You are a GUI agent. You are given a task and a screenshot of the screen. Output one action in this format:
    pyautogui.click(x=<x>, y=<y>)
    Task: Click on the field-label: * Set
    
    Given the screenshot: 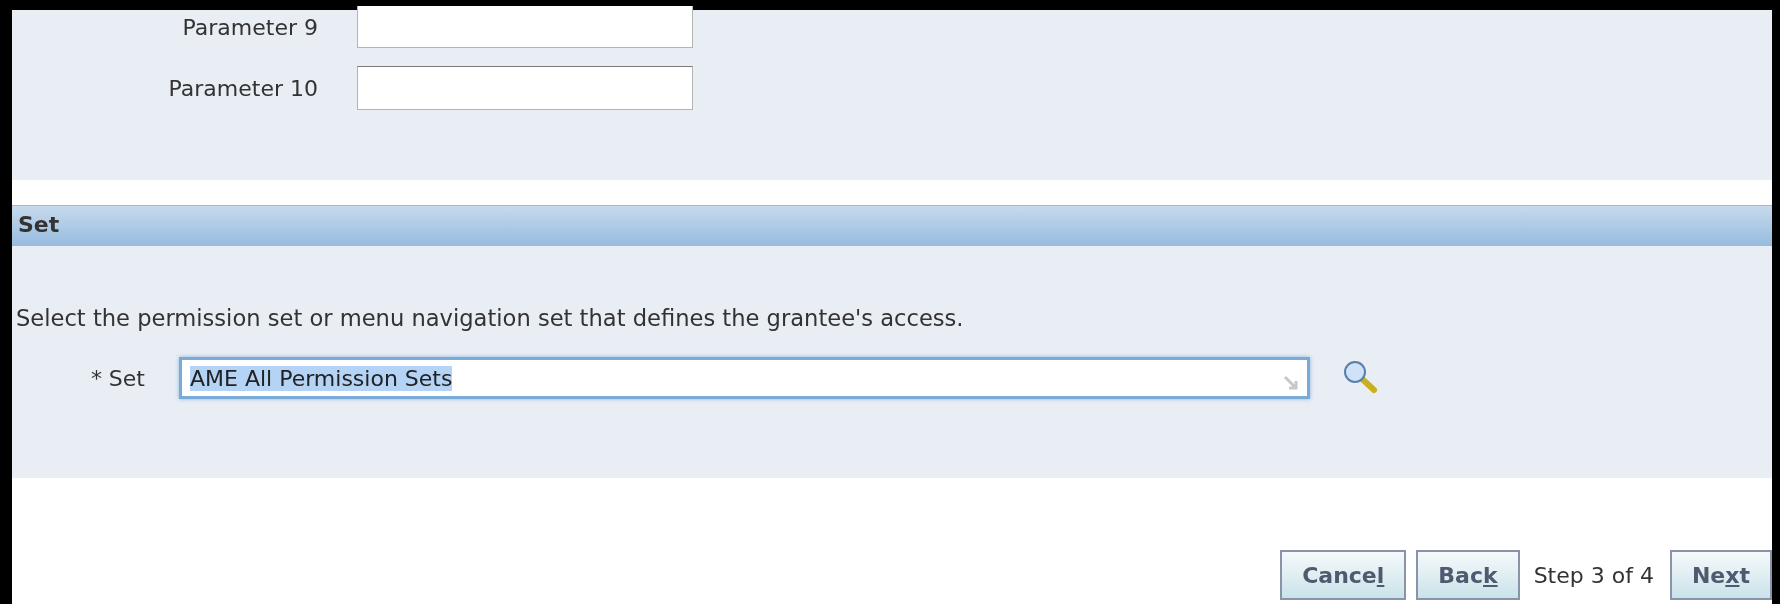 What is the action you would take?
    pyautogui.click(x=117, y=378)
    